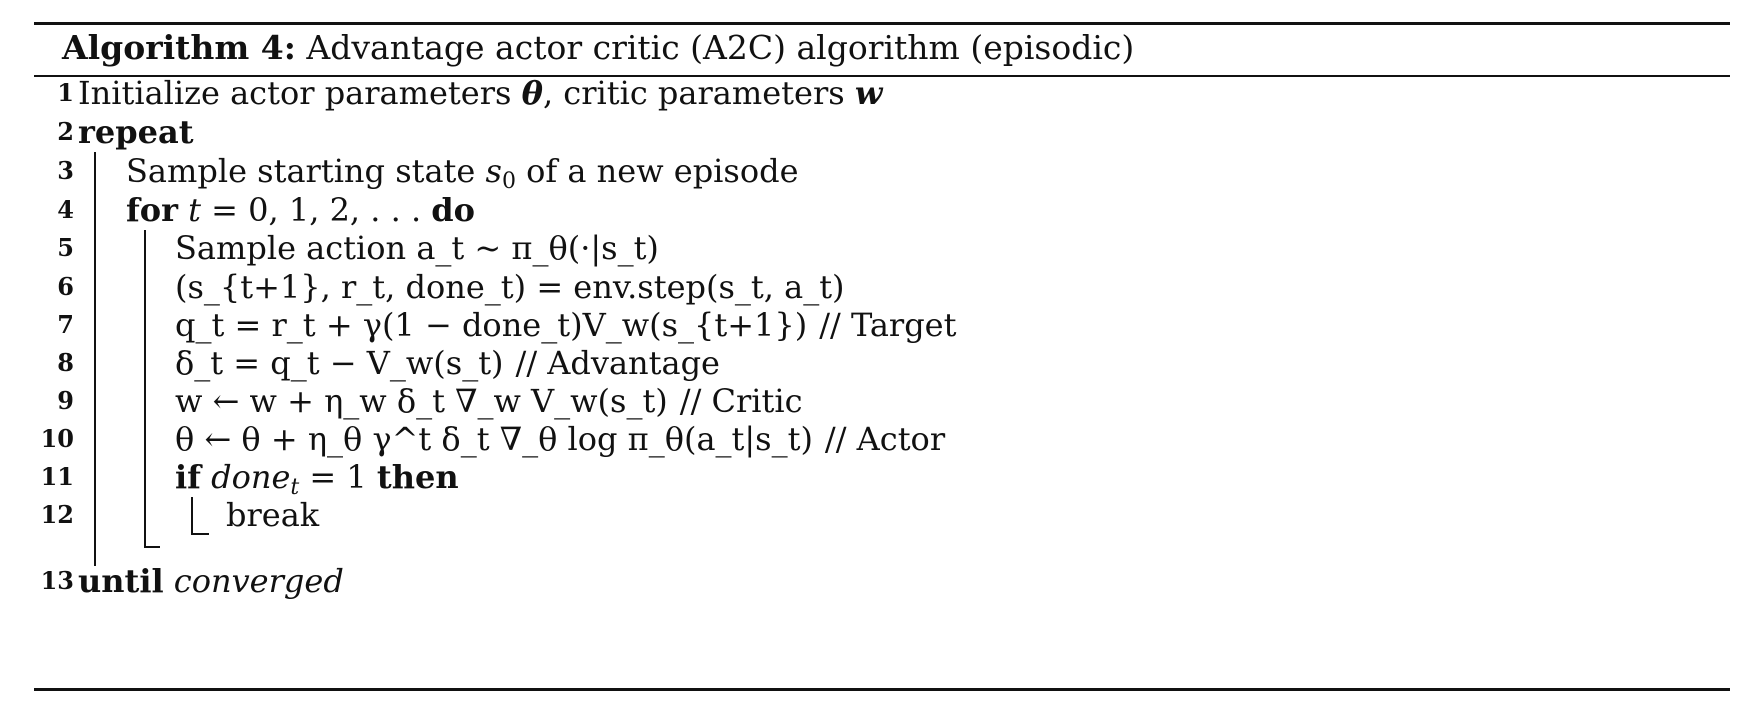 This screenshot has height=710, width=1756. Describe the element at coordinates (617, 363) in the screenshot. I see `comment: // Advantage` at that location.